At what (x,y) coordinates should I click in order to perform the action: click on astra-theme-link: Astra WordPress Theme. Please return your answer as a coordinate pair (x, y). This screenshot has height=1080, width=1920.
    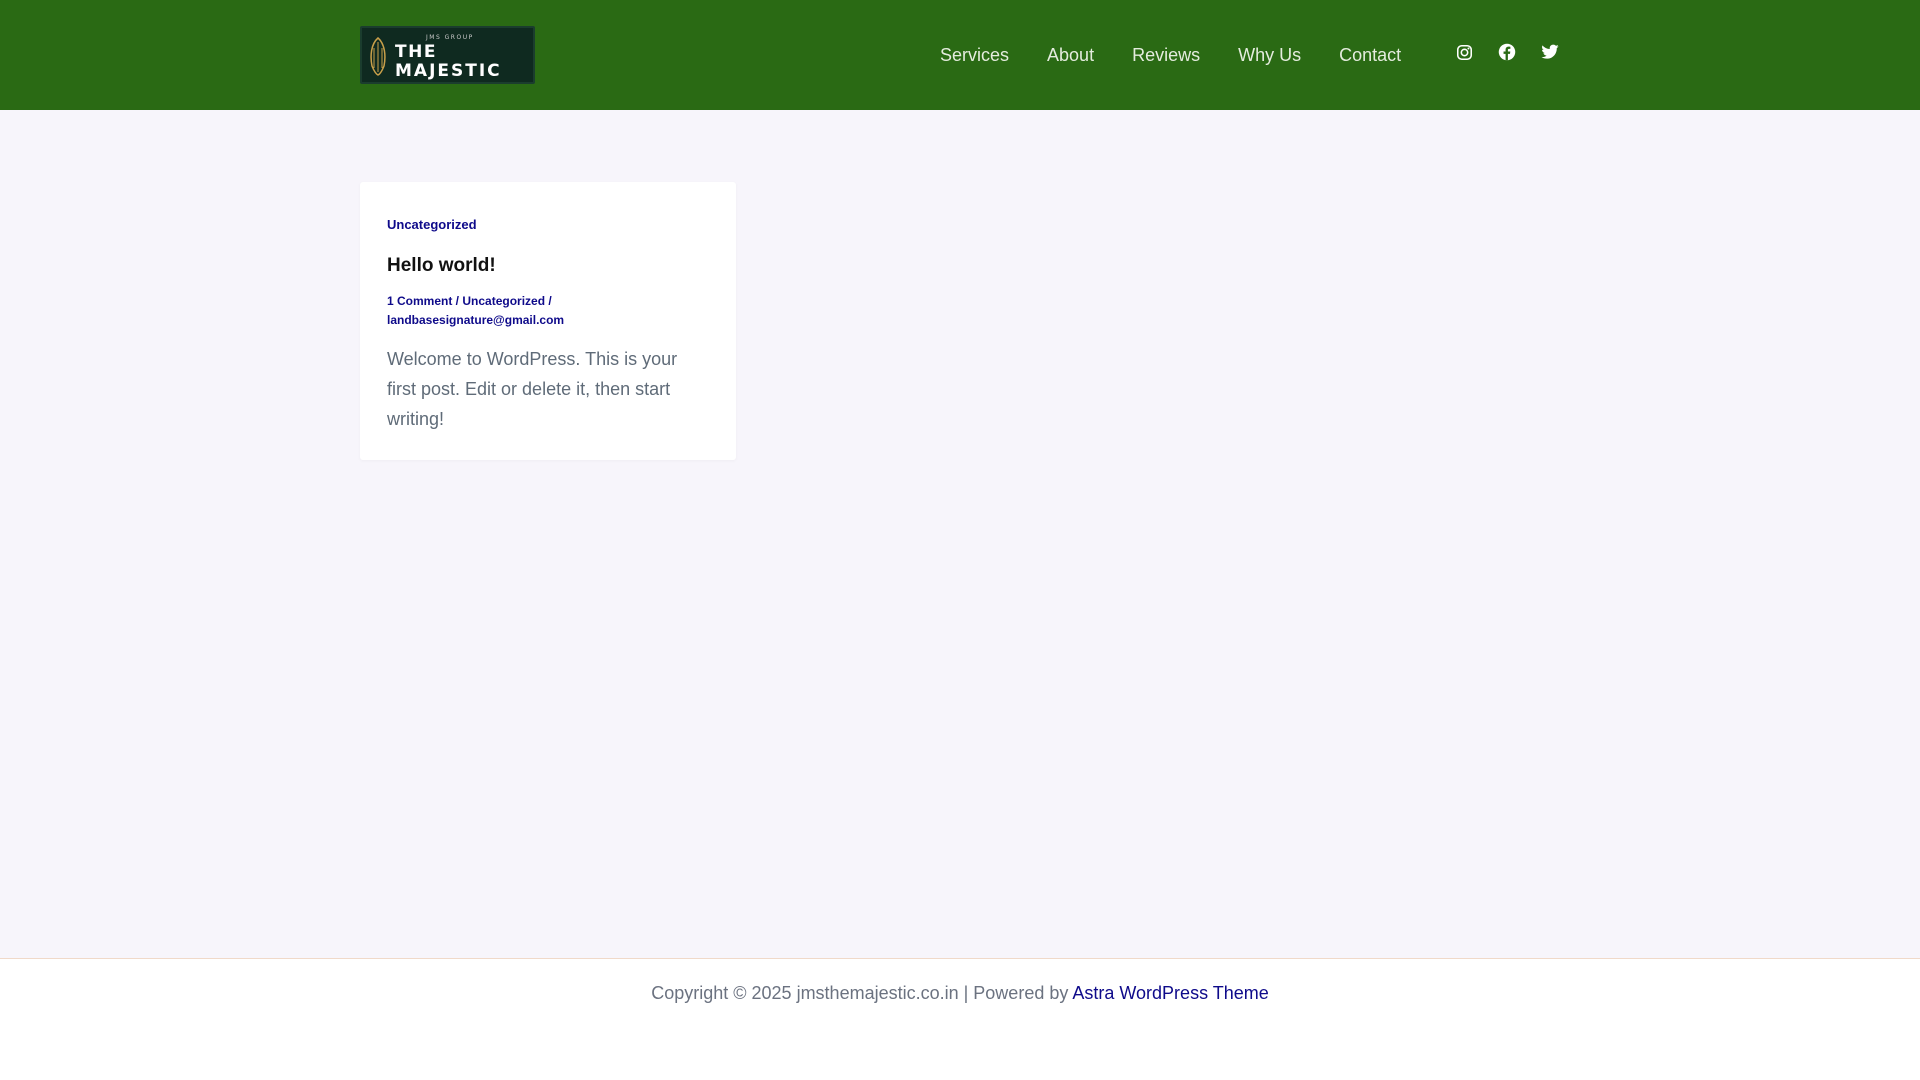
    Looking at the image, I should click on (1170, 993).